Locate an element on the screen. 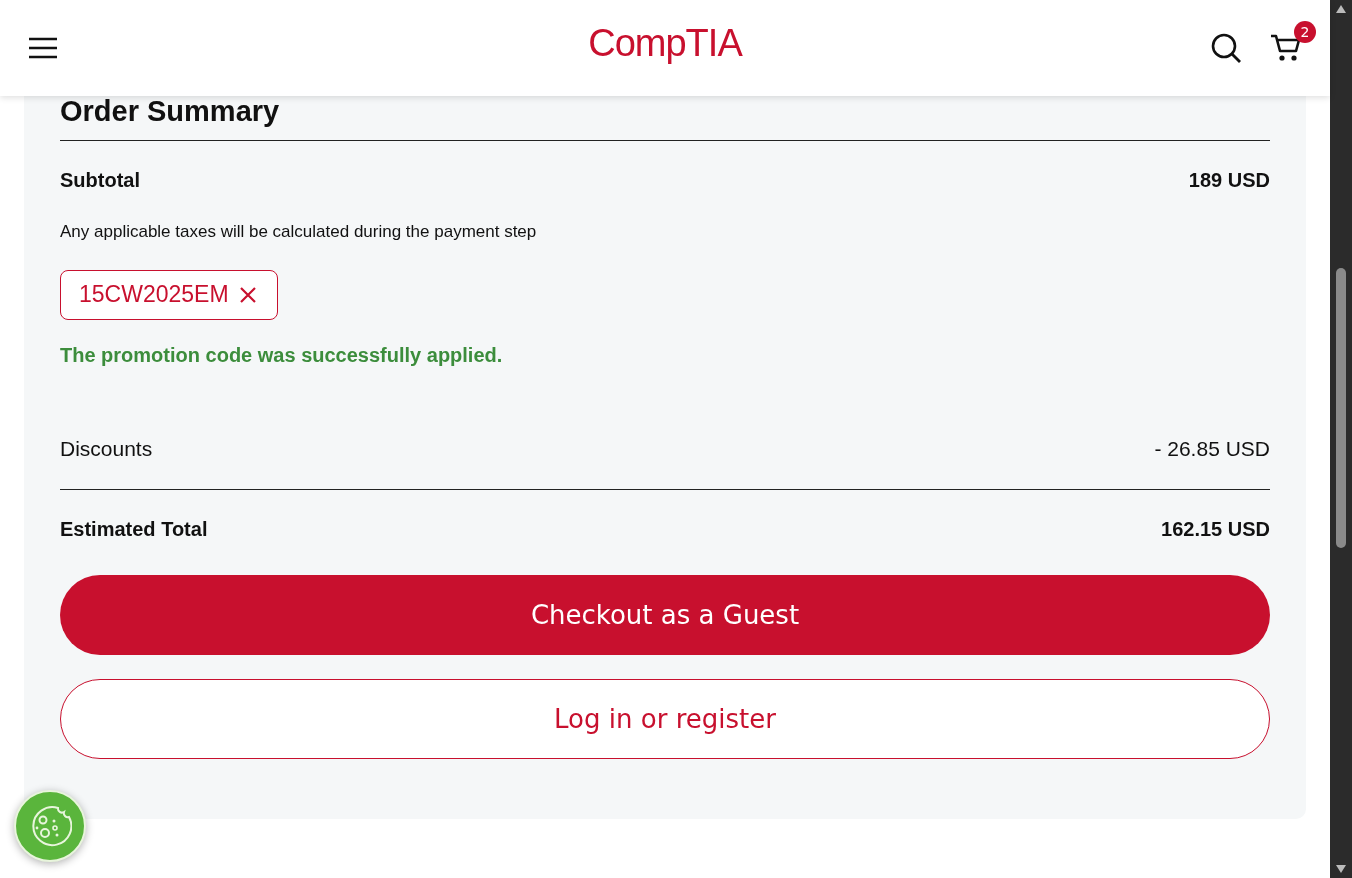 The image size is (1352, 878). subtotal-label: Subtotal is located at coordinates (100, 180).